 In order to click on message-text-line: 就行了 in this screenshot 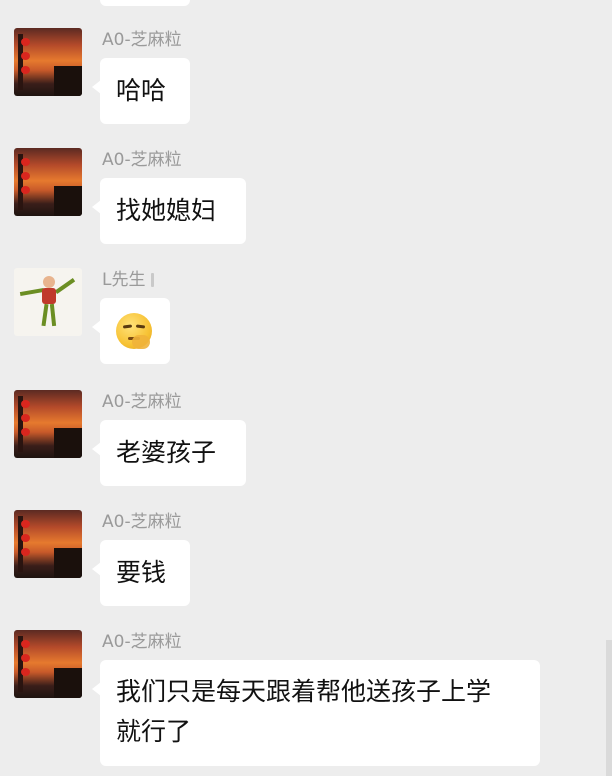, I will do `click(154, 731)`.